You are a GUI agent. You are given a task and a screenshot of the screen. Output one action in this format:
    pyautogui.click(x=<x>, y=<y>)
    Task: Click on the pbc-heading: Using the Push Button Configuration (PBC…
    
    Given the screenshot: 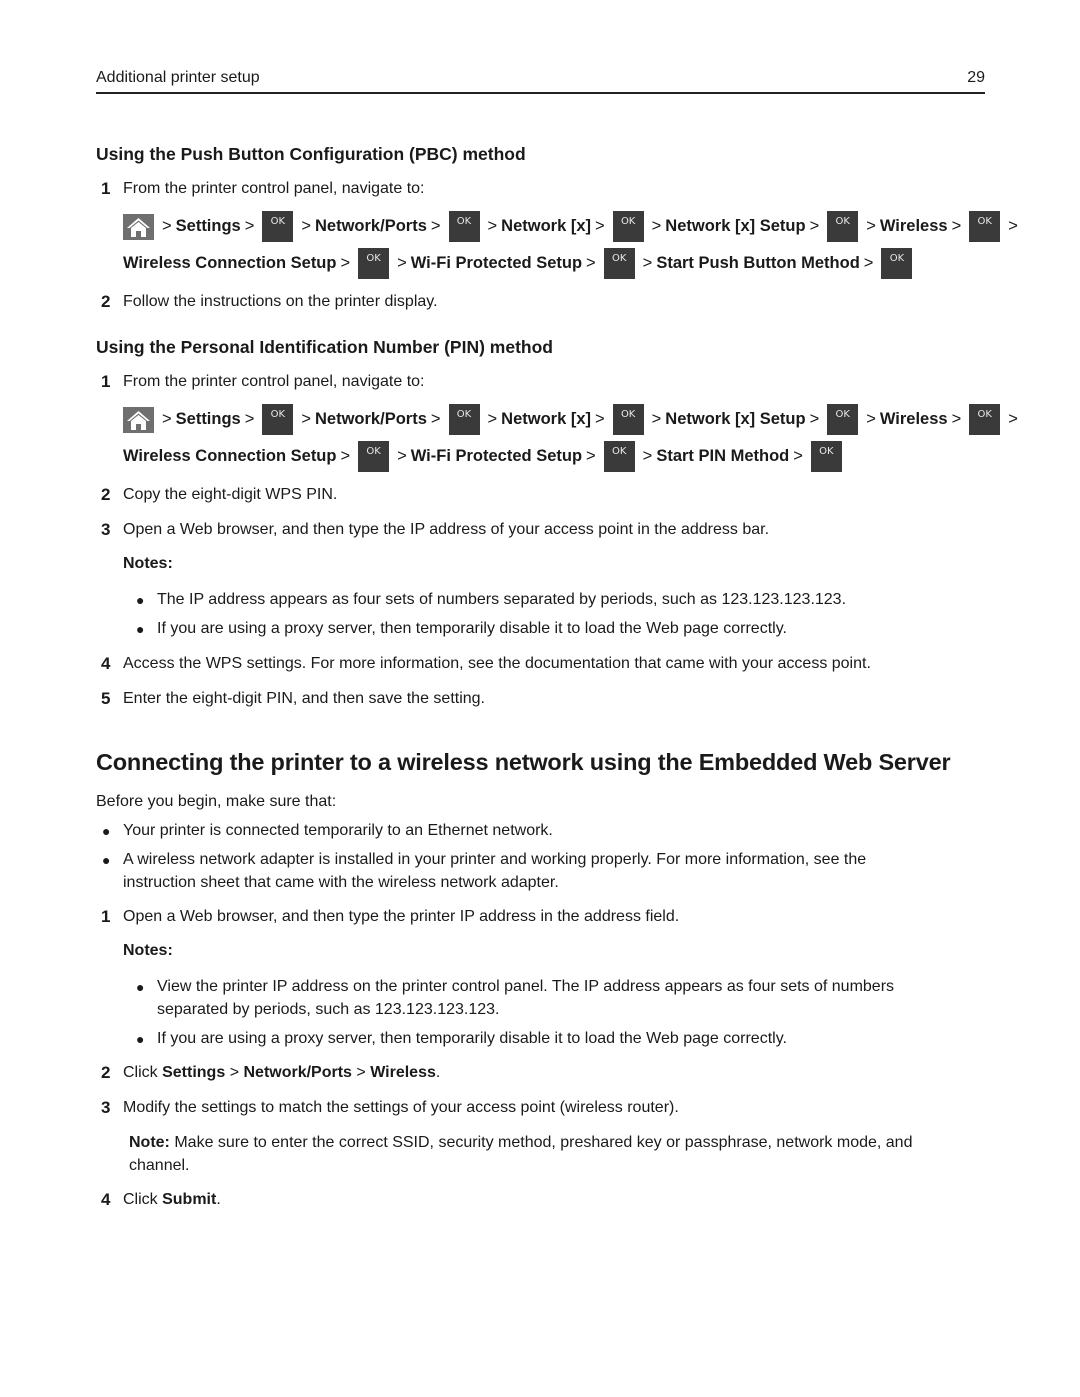 What is the action you would take?
    pyautogui.click(x=311, y=154)
    